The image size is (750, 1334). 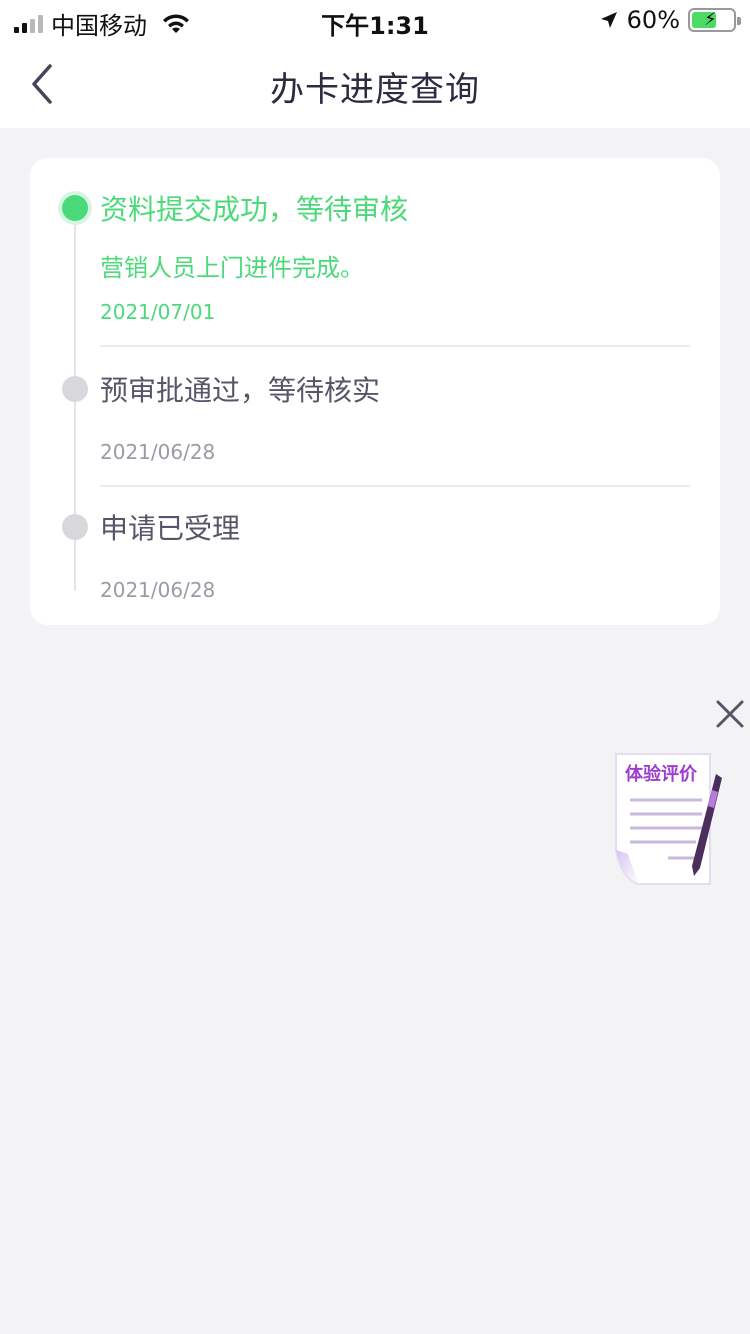 What do you see at coordinates (375, 20) in the screenshot?
I see `status-bar: 中国移动 下午1:31 60% ⚡` at bounding box center [375, 20].